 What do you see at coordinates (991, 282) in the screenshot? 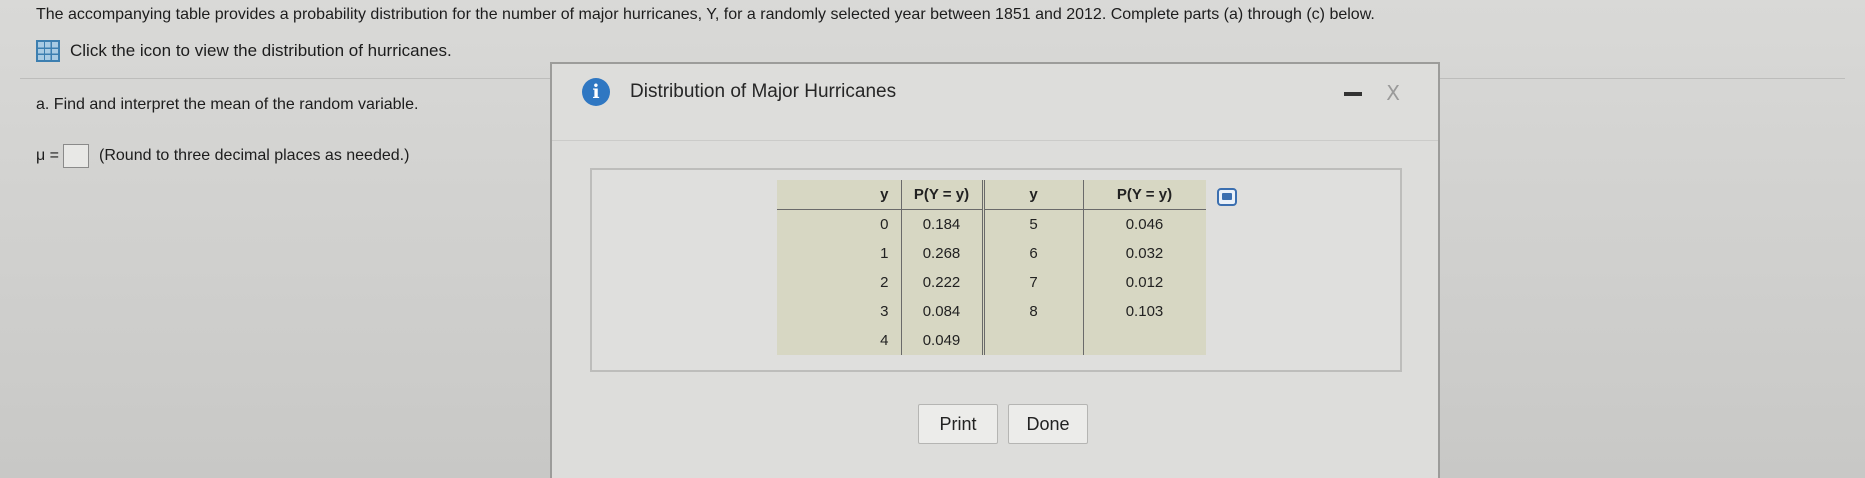
I see `table-row: 2 0.222 7 0.012` at bounding box center [991, 282].